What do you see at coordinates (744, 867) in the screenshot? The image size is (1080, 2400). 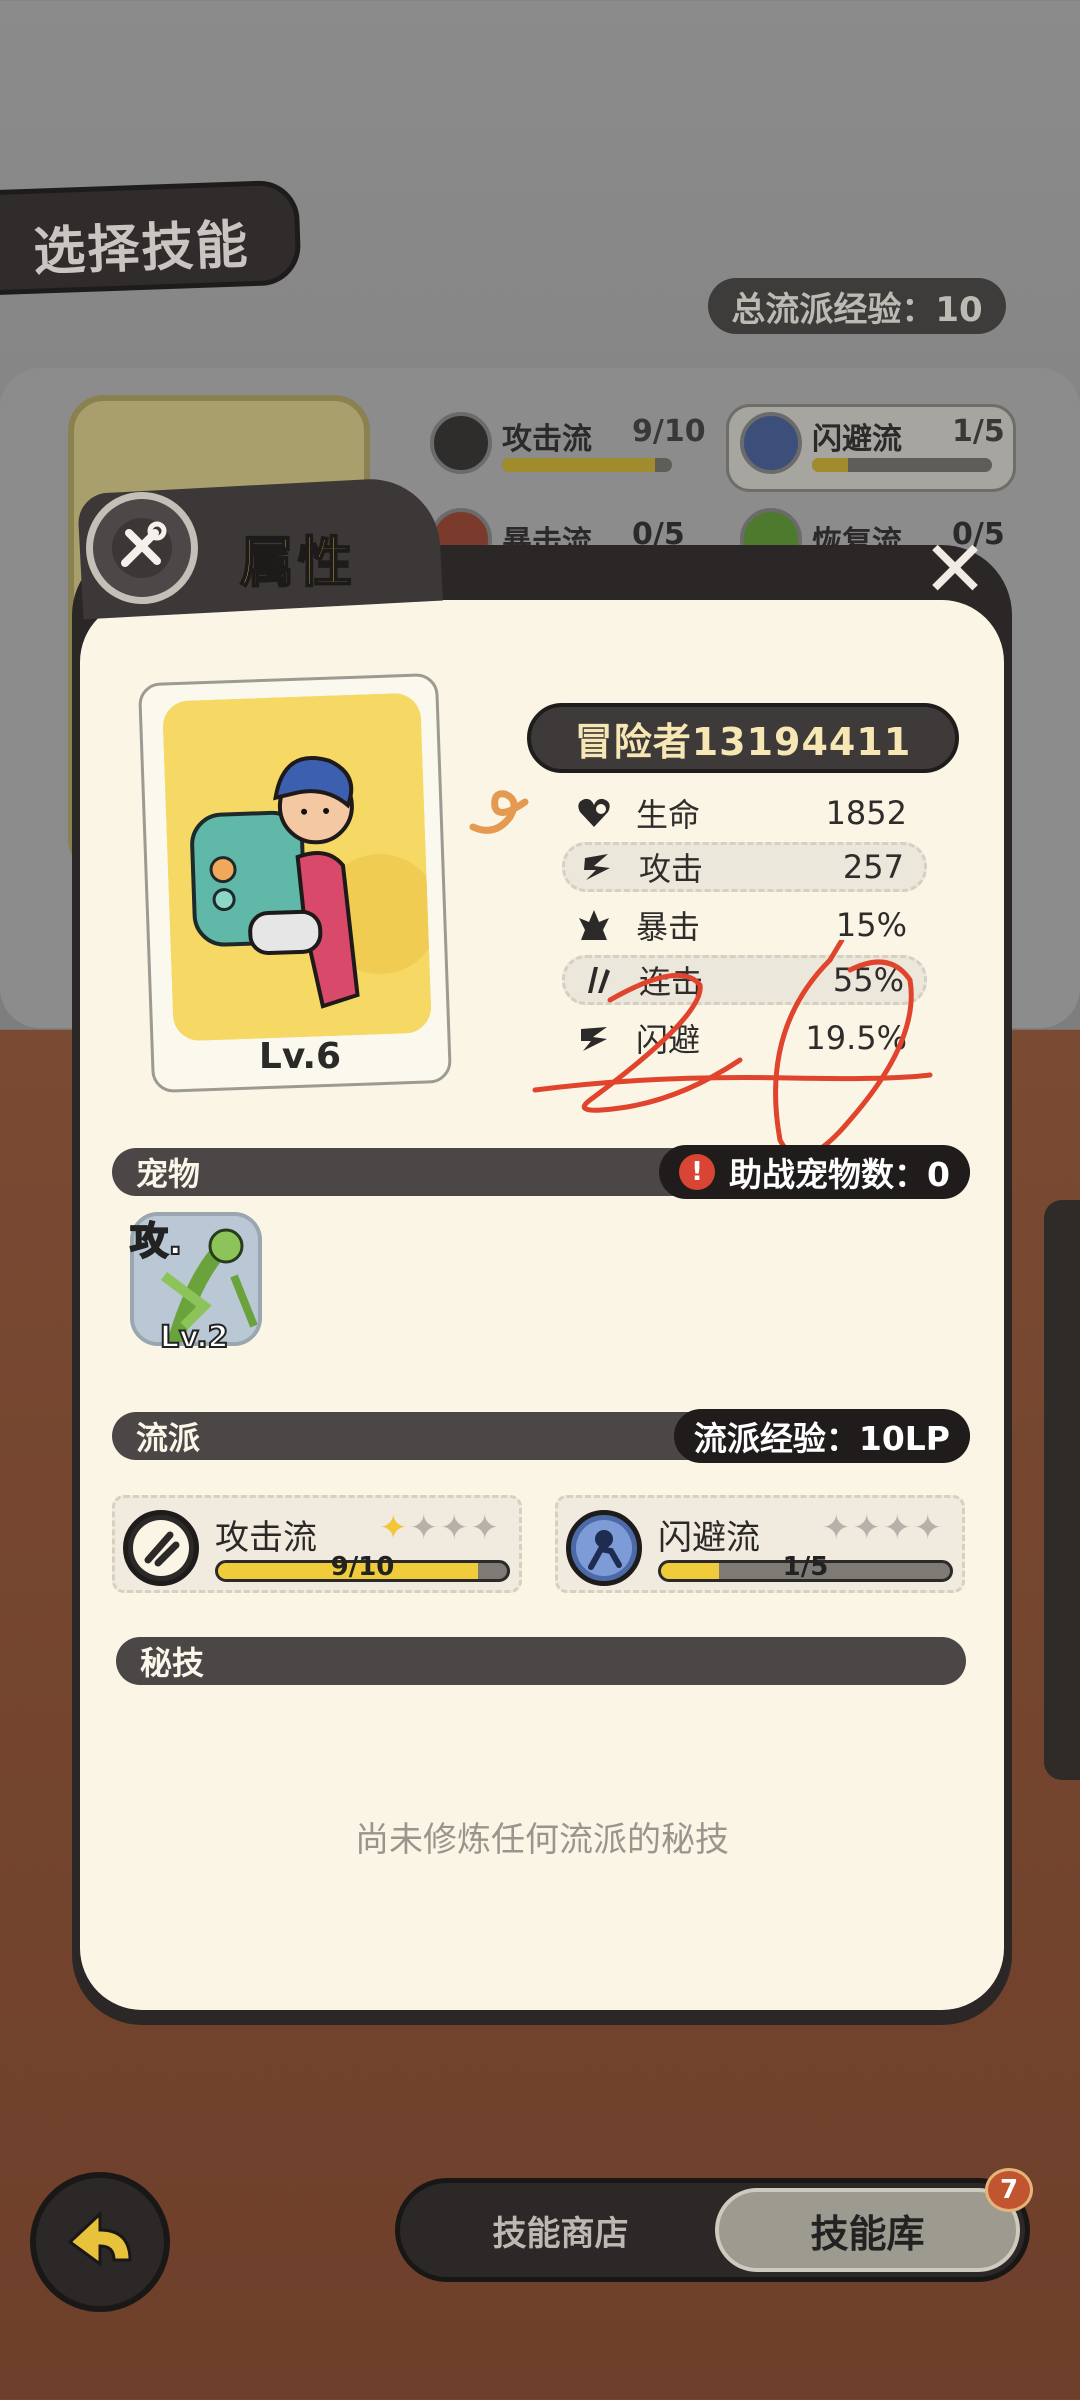 I see `stat-row-attack: 攻击 257` at bounding box center [744, 867].